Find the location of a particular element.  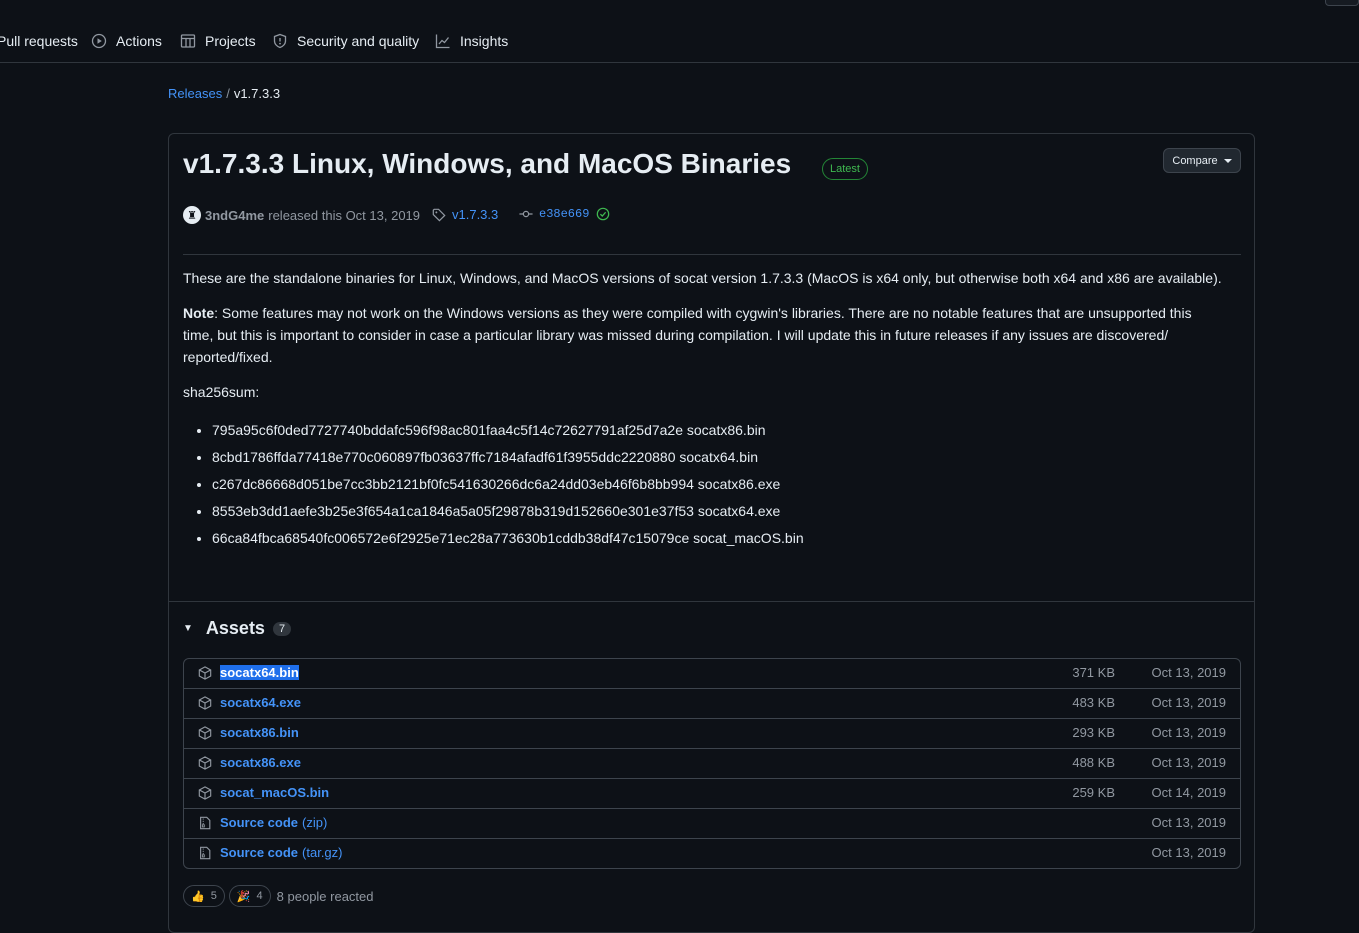

table-icon is located at coordinates (188, 41).